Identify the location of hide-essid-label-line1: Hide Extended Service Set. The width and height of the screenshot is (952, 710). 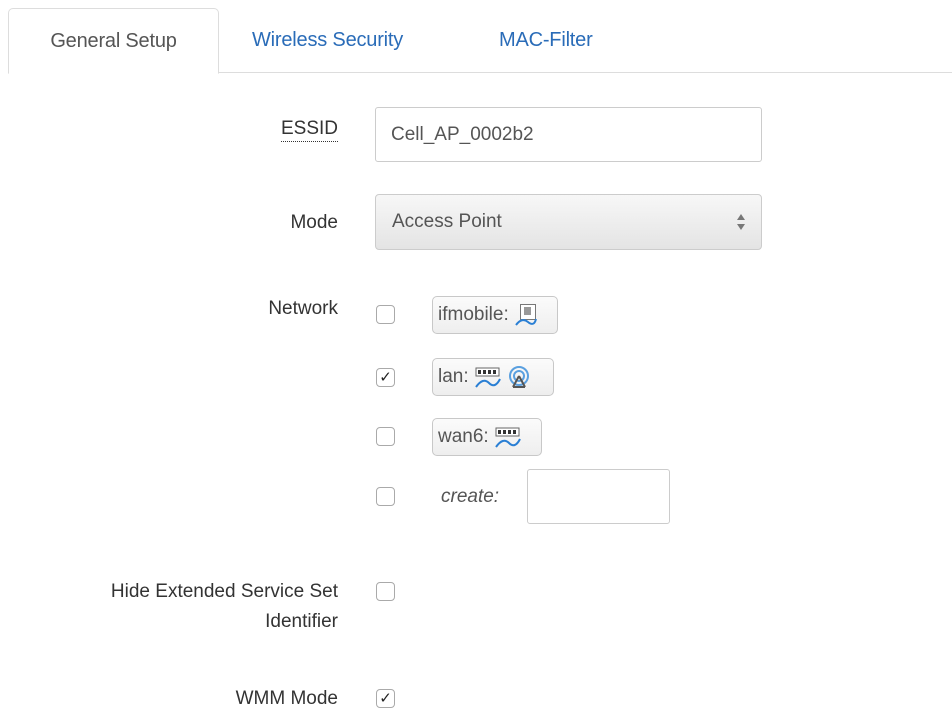
(224, 591).